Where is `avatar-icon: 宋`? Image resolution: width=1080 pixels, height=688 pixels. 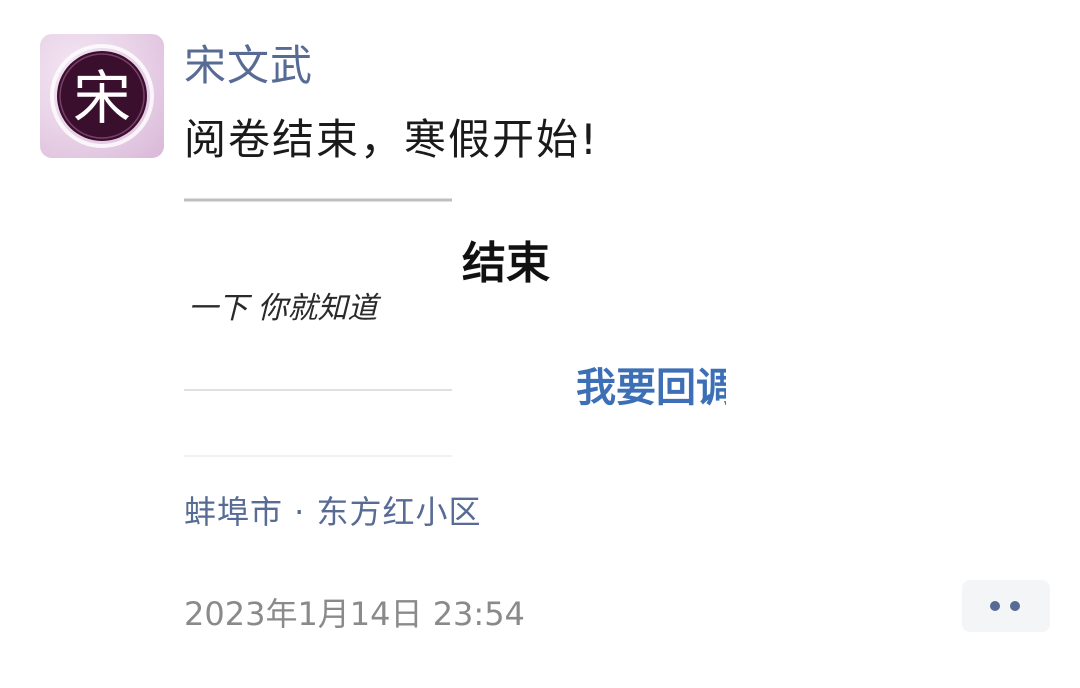 avatar-icon: 宋 is located at coordinates (102, 96).